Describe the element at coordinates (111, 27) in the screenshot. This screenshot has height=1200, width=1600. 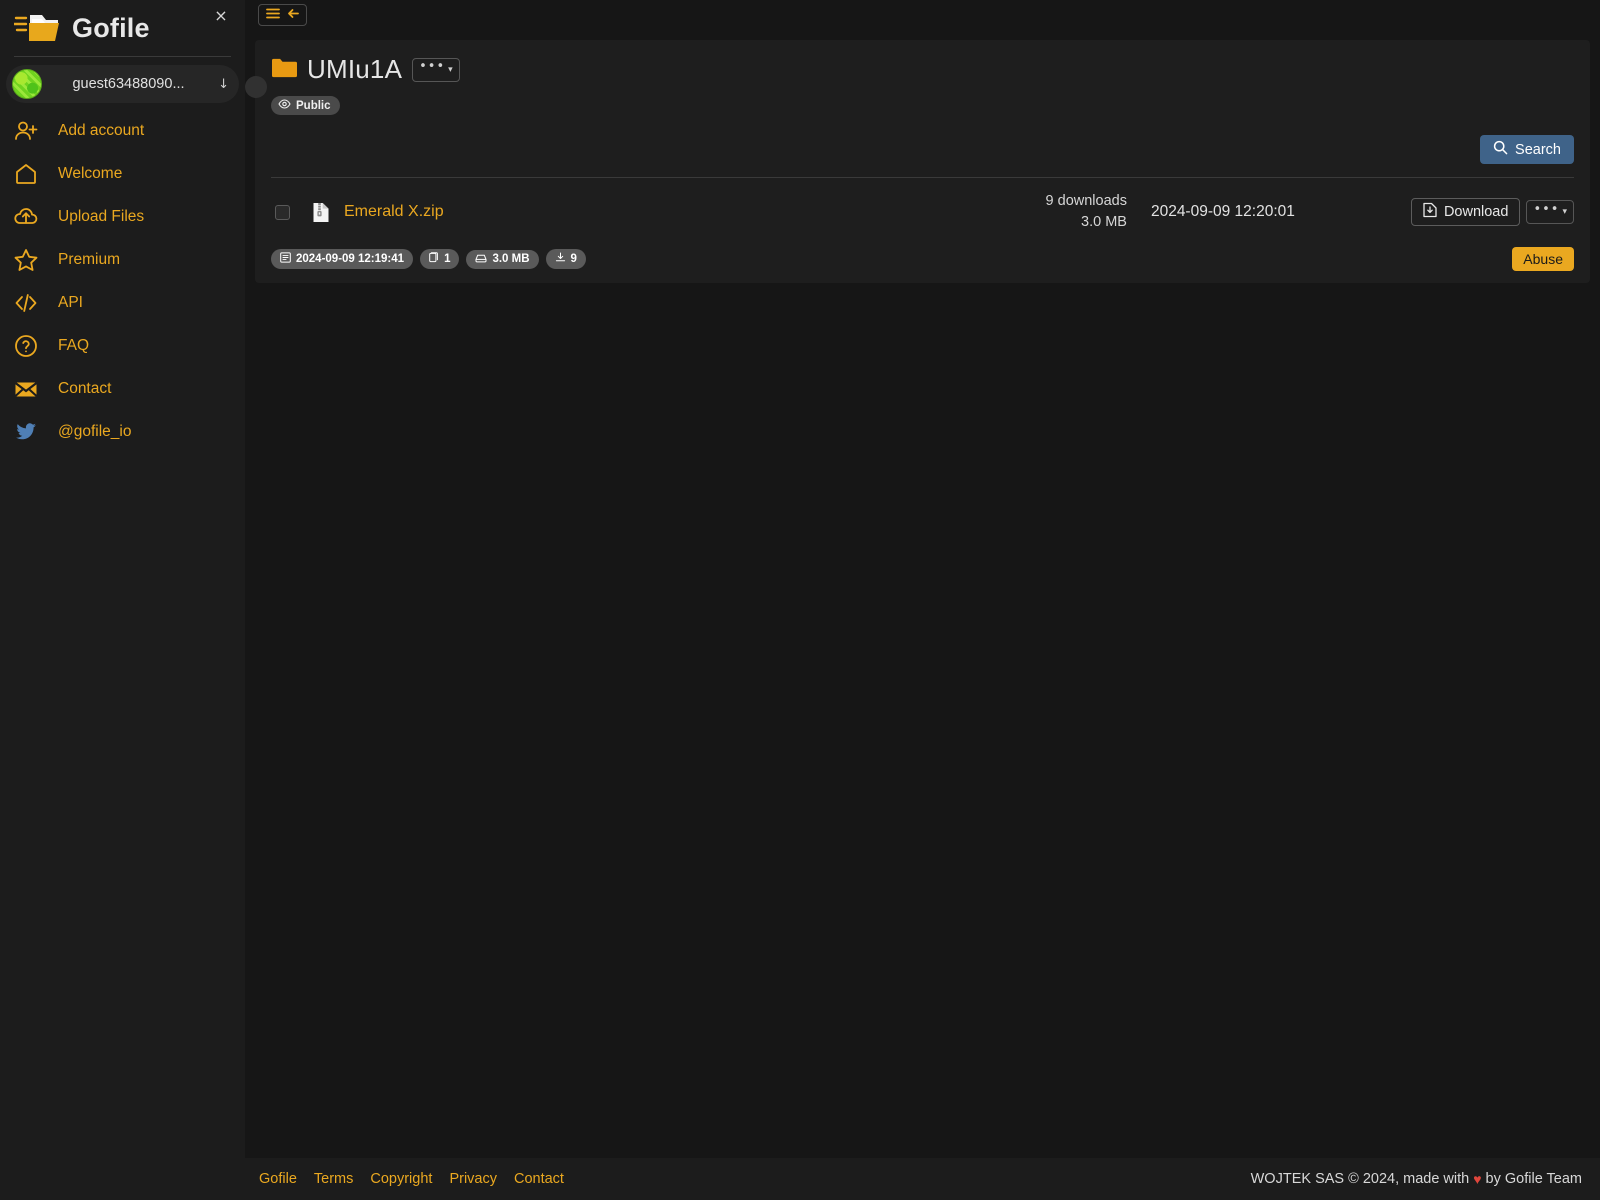
I see `brand-title: Gofile` at that location.